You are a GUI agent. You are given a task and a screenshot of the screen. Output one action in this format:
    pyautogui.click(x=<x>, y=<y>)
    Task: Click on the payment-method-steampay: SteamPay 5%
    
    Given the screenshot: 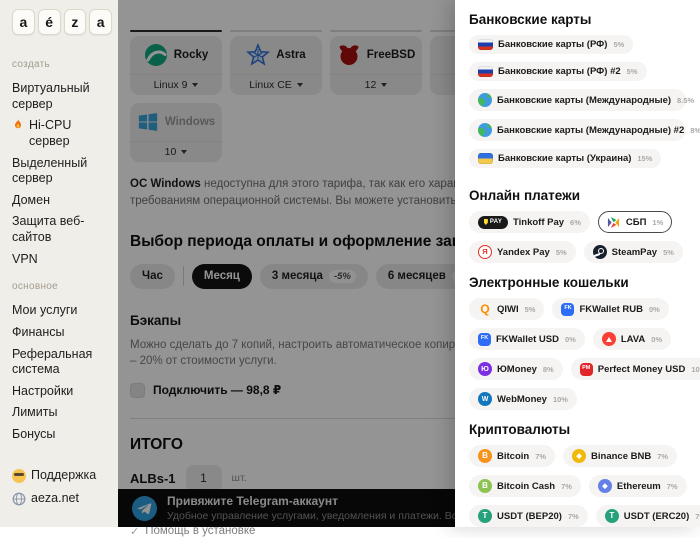 What is the action you would take?
    pyautogui.click(x=633, y=252)
    